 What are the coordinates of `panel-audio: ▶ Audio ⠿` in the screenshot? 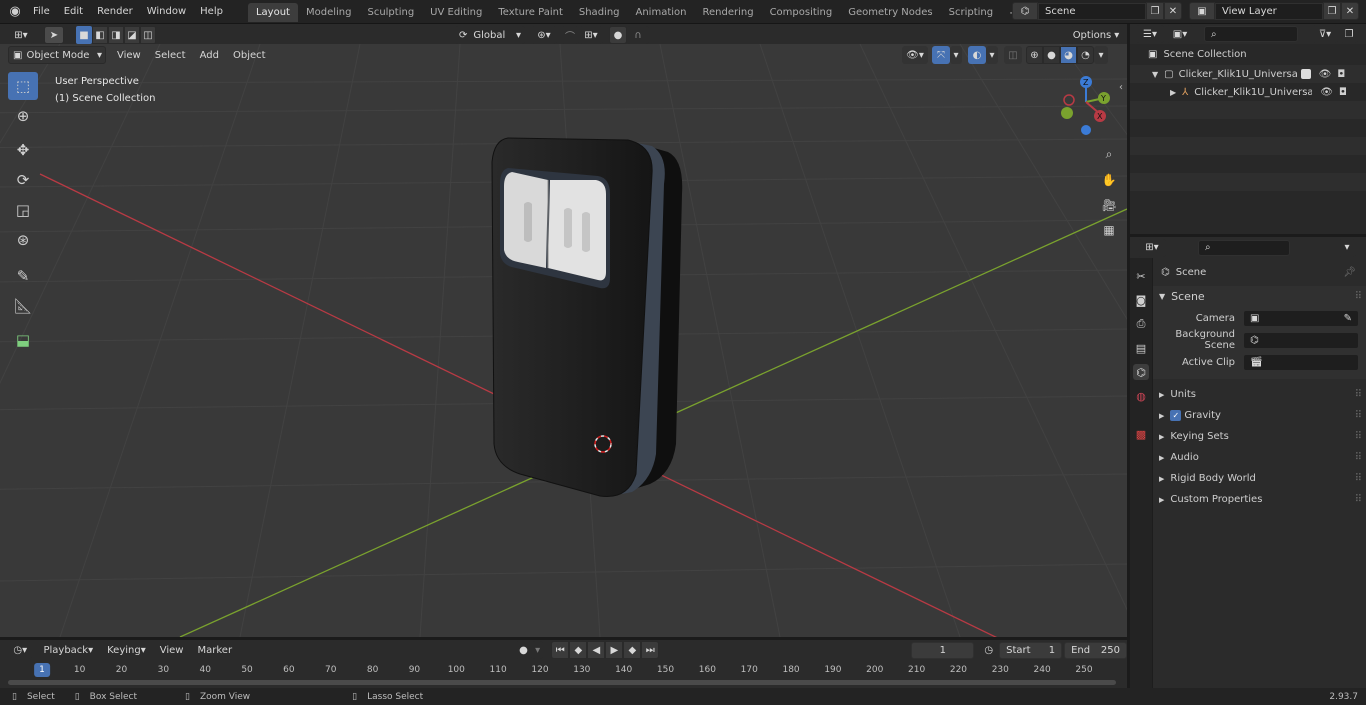 It's located at (1259, 457).